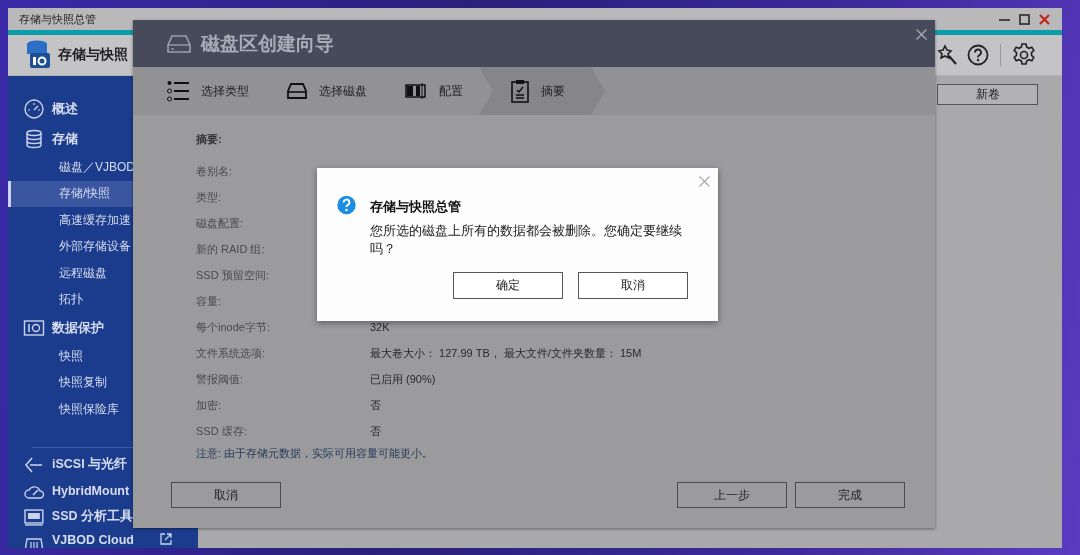 The image size is (1080, 555). I want to click on field-label: SSD 预留空间:, so click(233, 275).